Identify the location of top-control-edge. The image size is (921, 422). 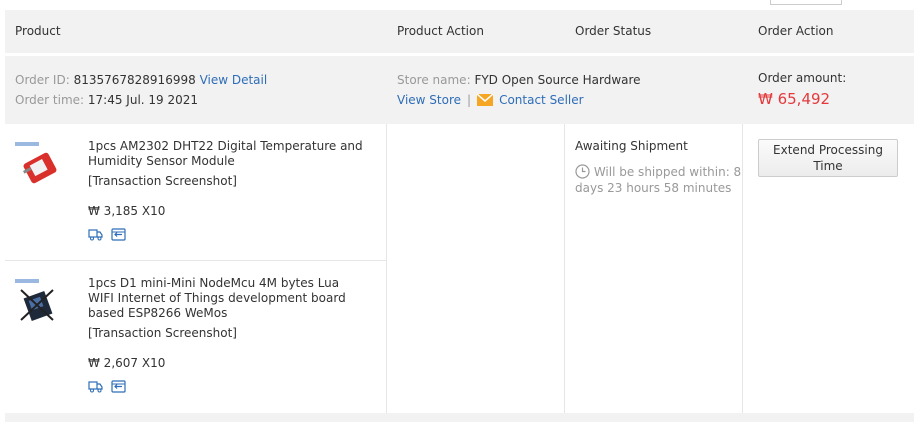
(806, 2).